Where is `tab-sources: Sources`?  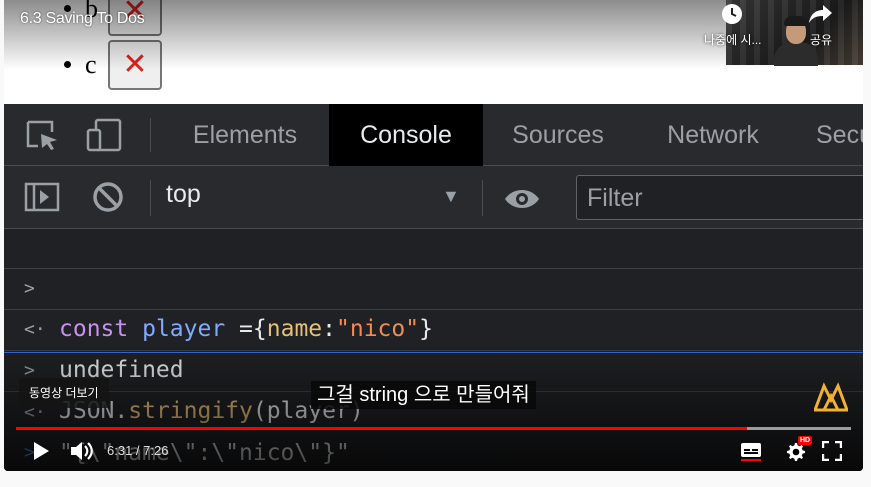 tab-sources: Sources is located at coordinates (558, 135).